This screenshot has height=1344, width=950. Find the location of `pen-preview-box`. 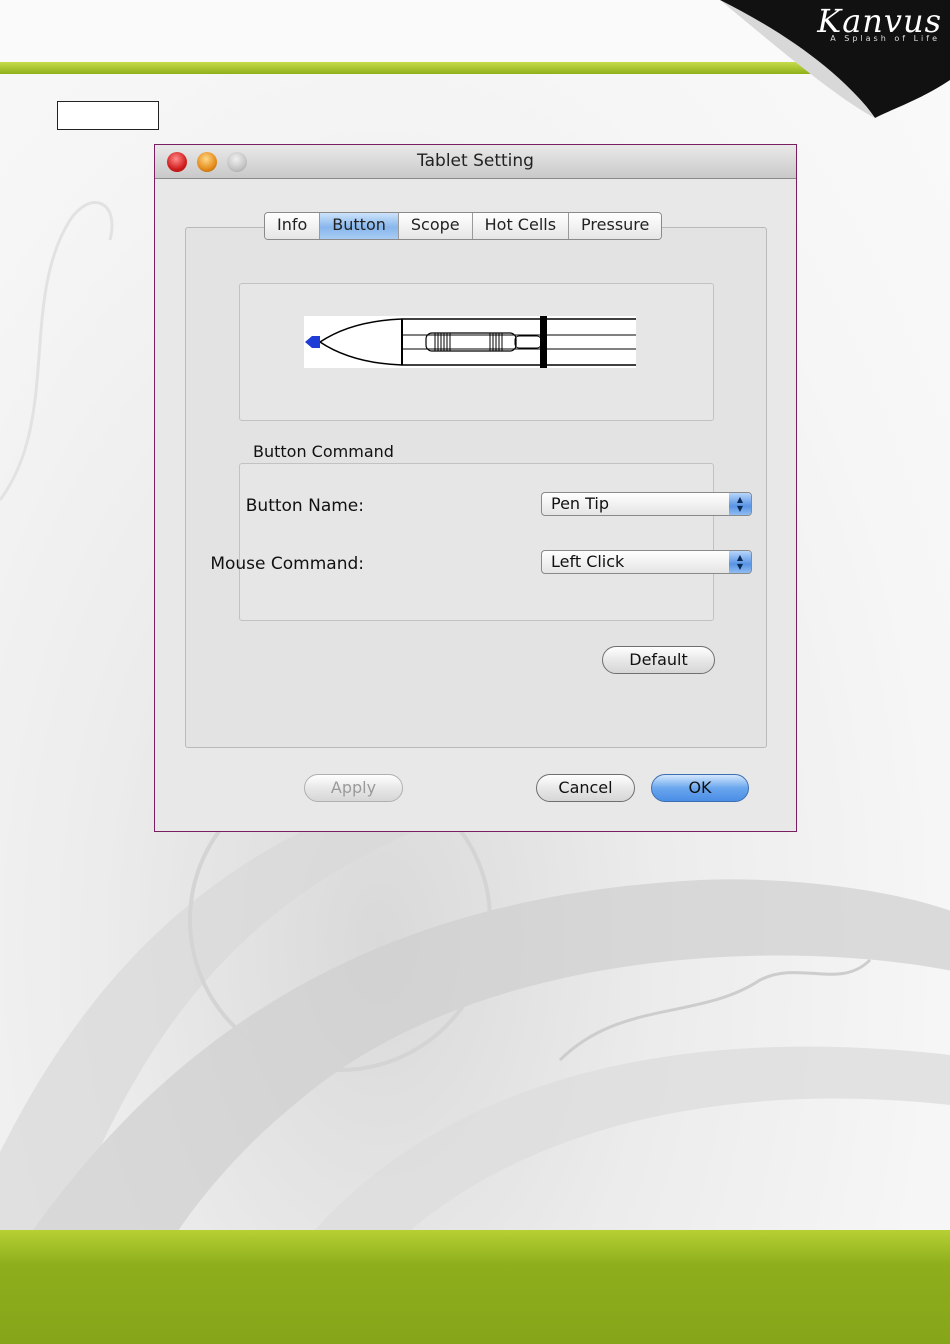

pen-preview-box is located at coordinates (476, 352).